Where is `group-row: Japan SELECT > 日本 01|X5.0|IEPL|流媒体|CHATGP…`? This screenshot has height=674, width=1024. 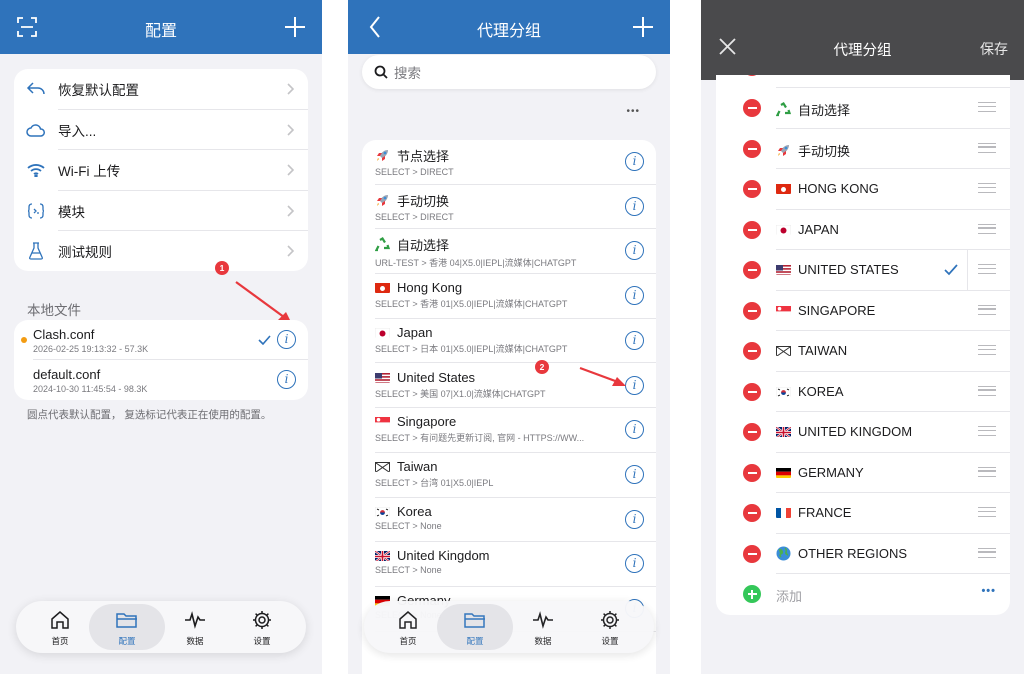
group-row: Japan SELECT > 日本 01|X5.0|IEPL|流媒体|CHATGP… is located at coordinates (509, 341).